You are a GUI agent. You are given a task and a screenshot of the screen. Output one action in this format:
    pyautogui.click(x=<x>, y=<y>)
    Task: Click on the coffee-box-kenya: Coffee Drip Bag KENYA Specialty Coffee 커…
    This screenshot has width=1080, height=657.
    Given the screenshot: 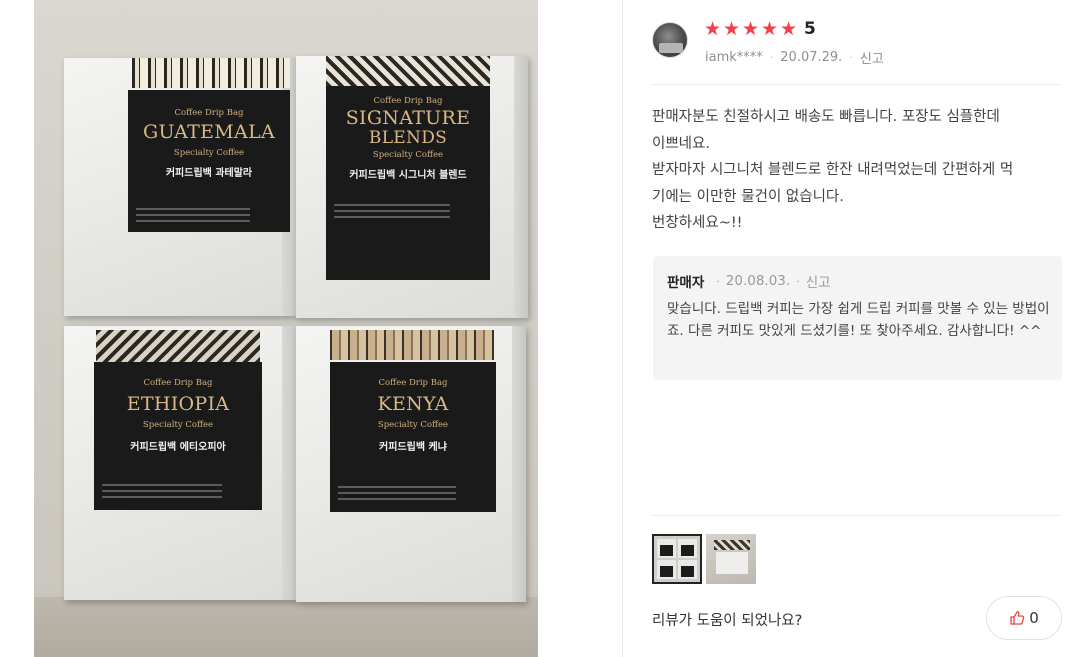 What is the action you would take?
    pyautogui.click(x=411, y=464)
    